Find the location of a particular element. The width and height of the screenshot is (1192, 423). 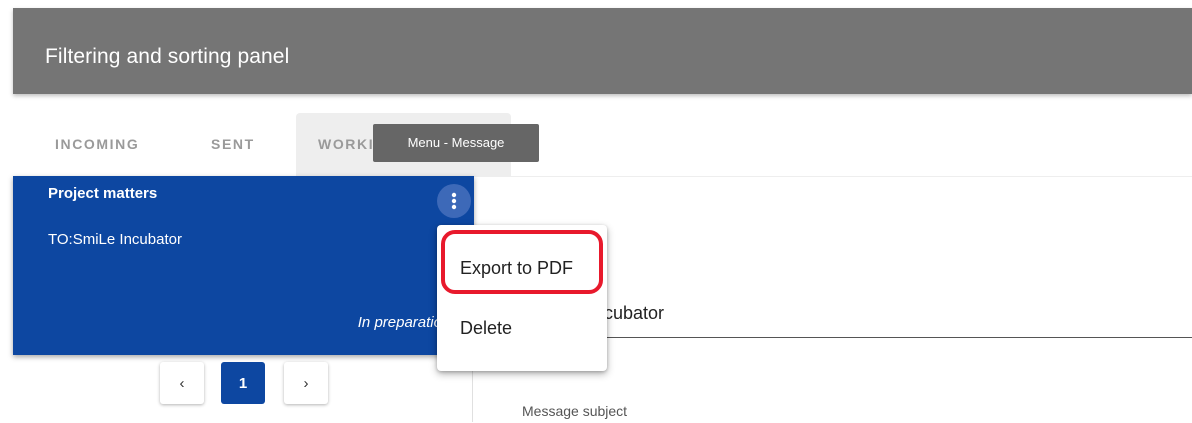

more-vertical-icon is located at coordinates (454, 201).